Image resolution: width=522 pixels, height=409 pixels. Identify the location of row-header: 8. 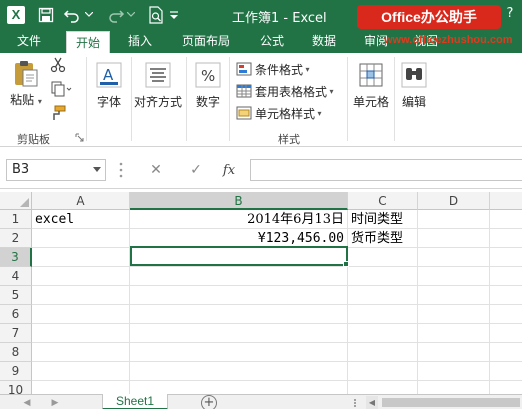
(16, 352).